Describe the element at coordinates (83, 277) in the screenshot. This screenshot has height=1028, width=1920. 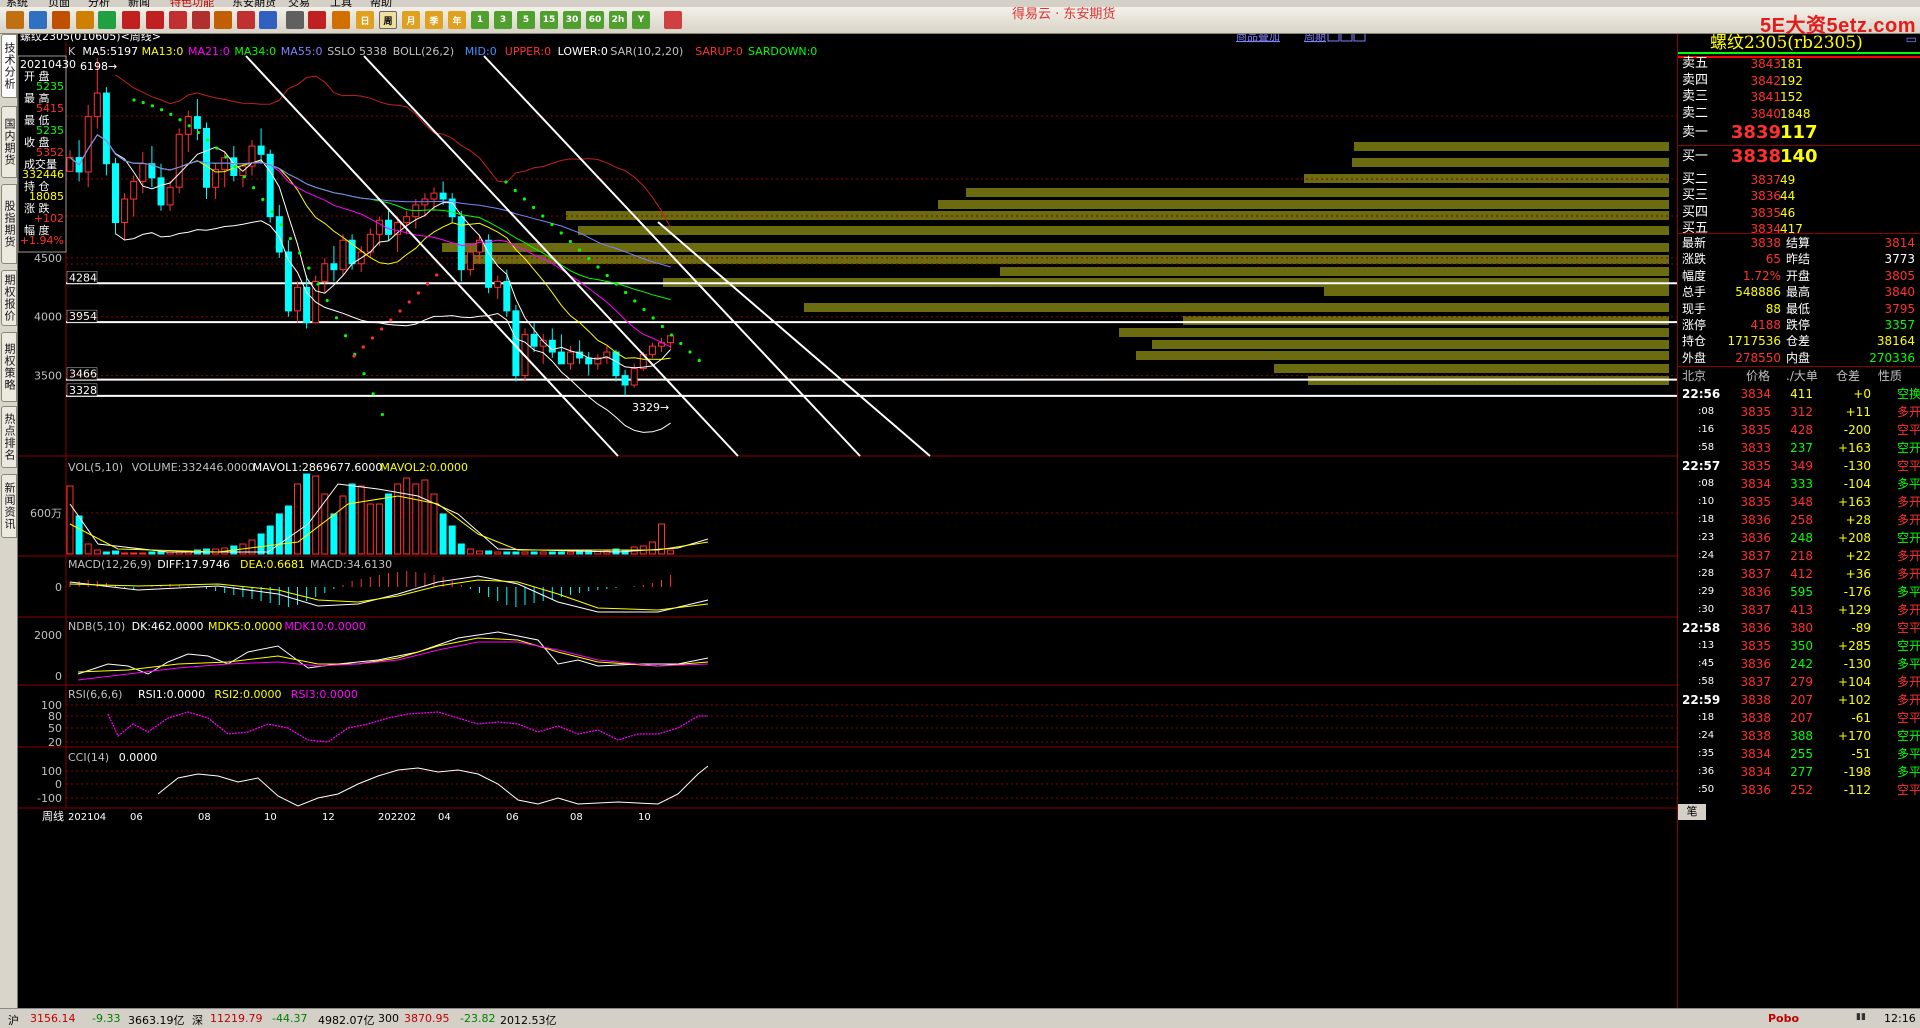
I see `support-line-label: 4284` at that location.